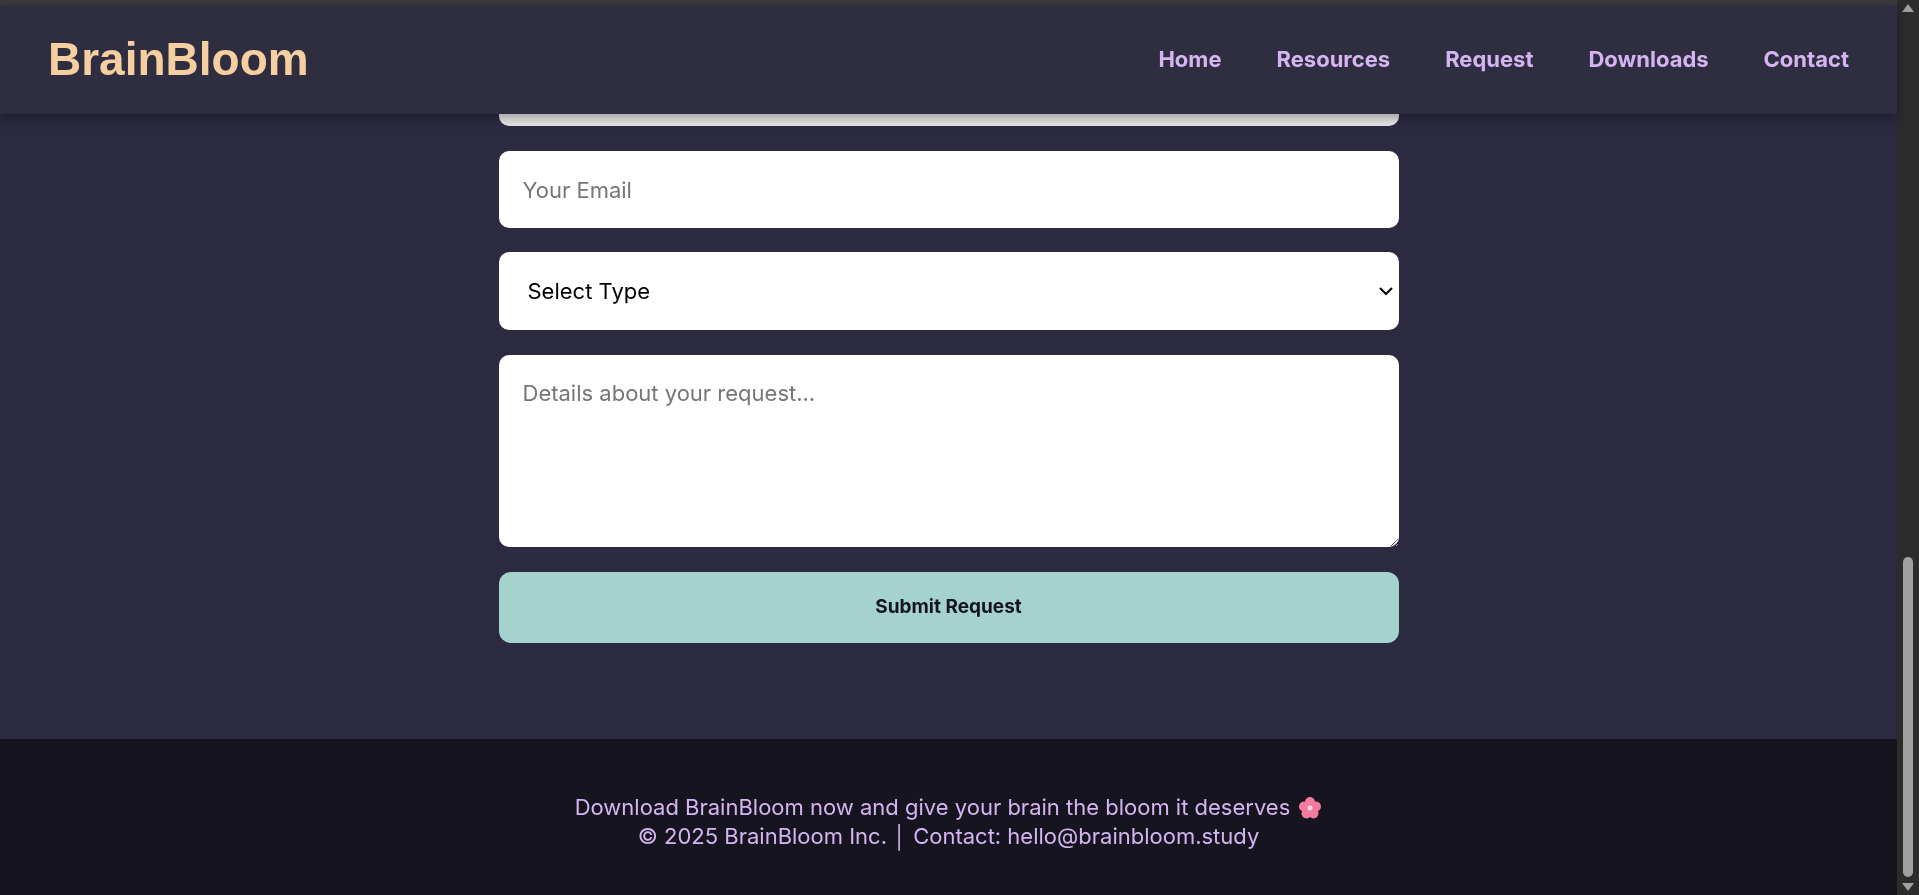 The image size is (1919, 895). I want to click on type-select: Select Type, so click(948, 291).